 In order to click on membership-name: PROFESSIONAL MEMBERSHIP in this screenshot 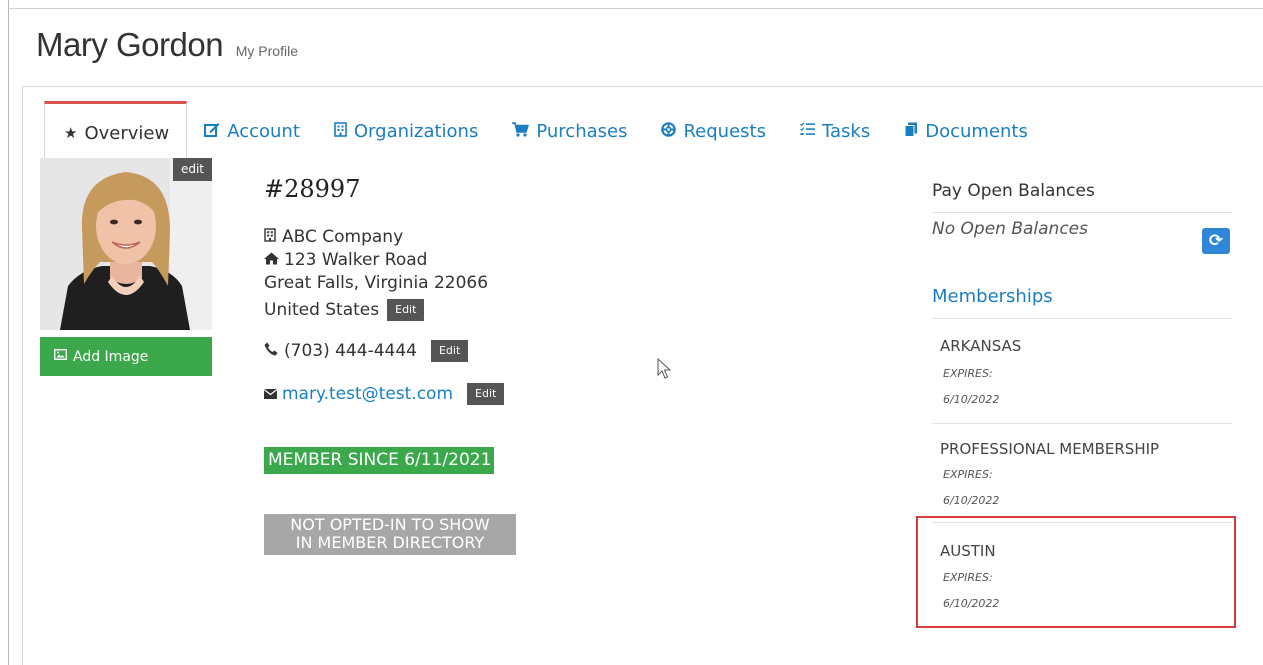, I will do `click(1050, 449)`.